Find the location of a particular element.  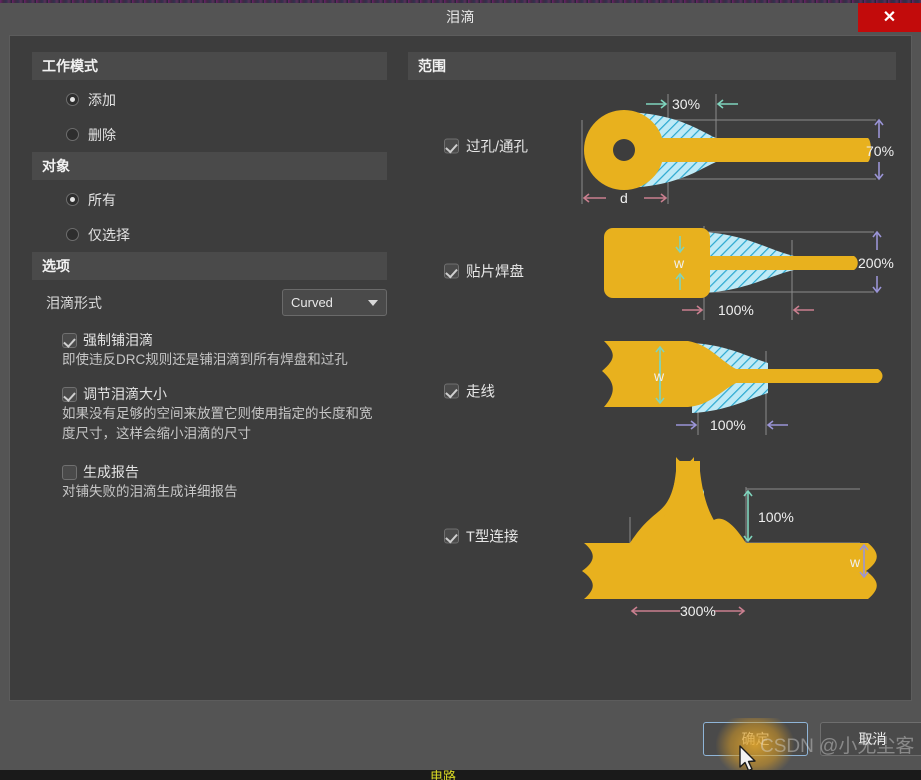

title-bar: 泪滴 ✕ is located at coordinates (460, 17).